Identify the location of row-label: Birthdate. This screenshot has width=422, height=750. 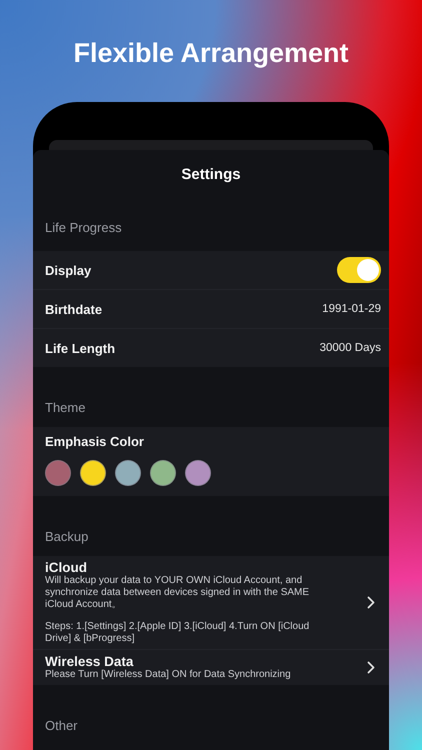
(73, 309).